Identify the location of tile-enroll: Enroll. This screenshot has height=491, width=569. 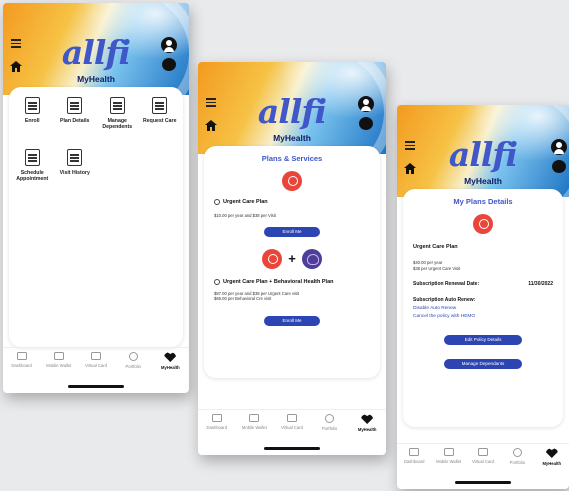
(32, 117).